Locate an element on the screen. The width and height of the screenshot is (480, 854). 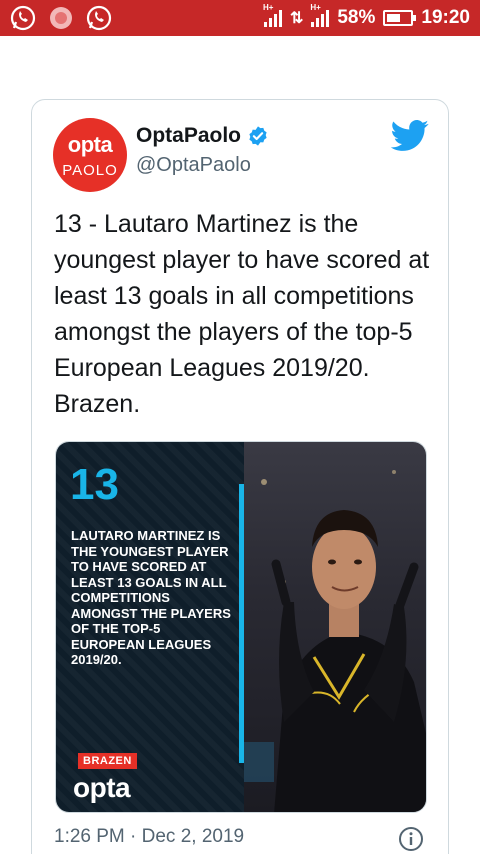
notification-dot-icon is located at coordinates (61, 18).